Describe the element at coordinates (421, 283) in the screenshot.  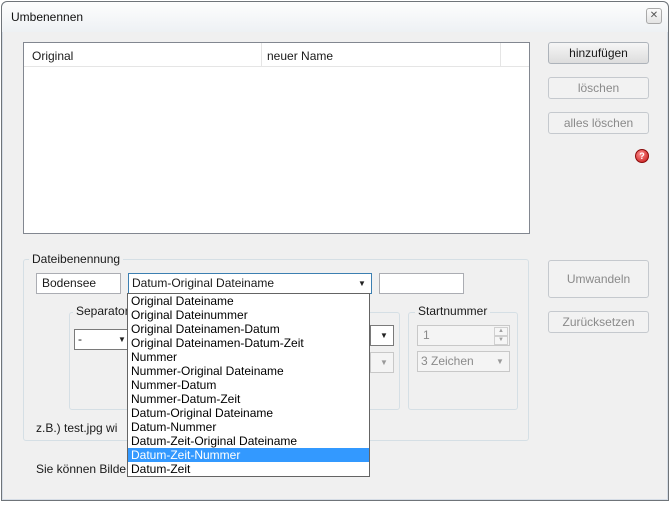
I see `suffix-input` at that location.